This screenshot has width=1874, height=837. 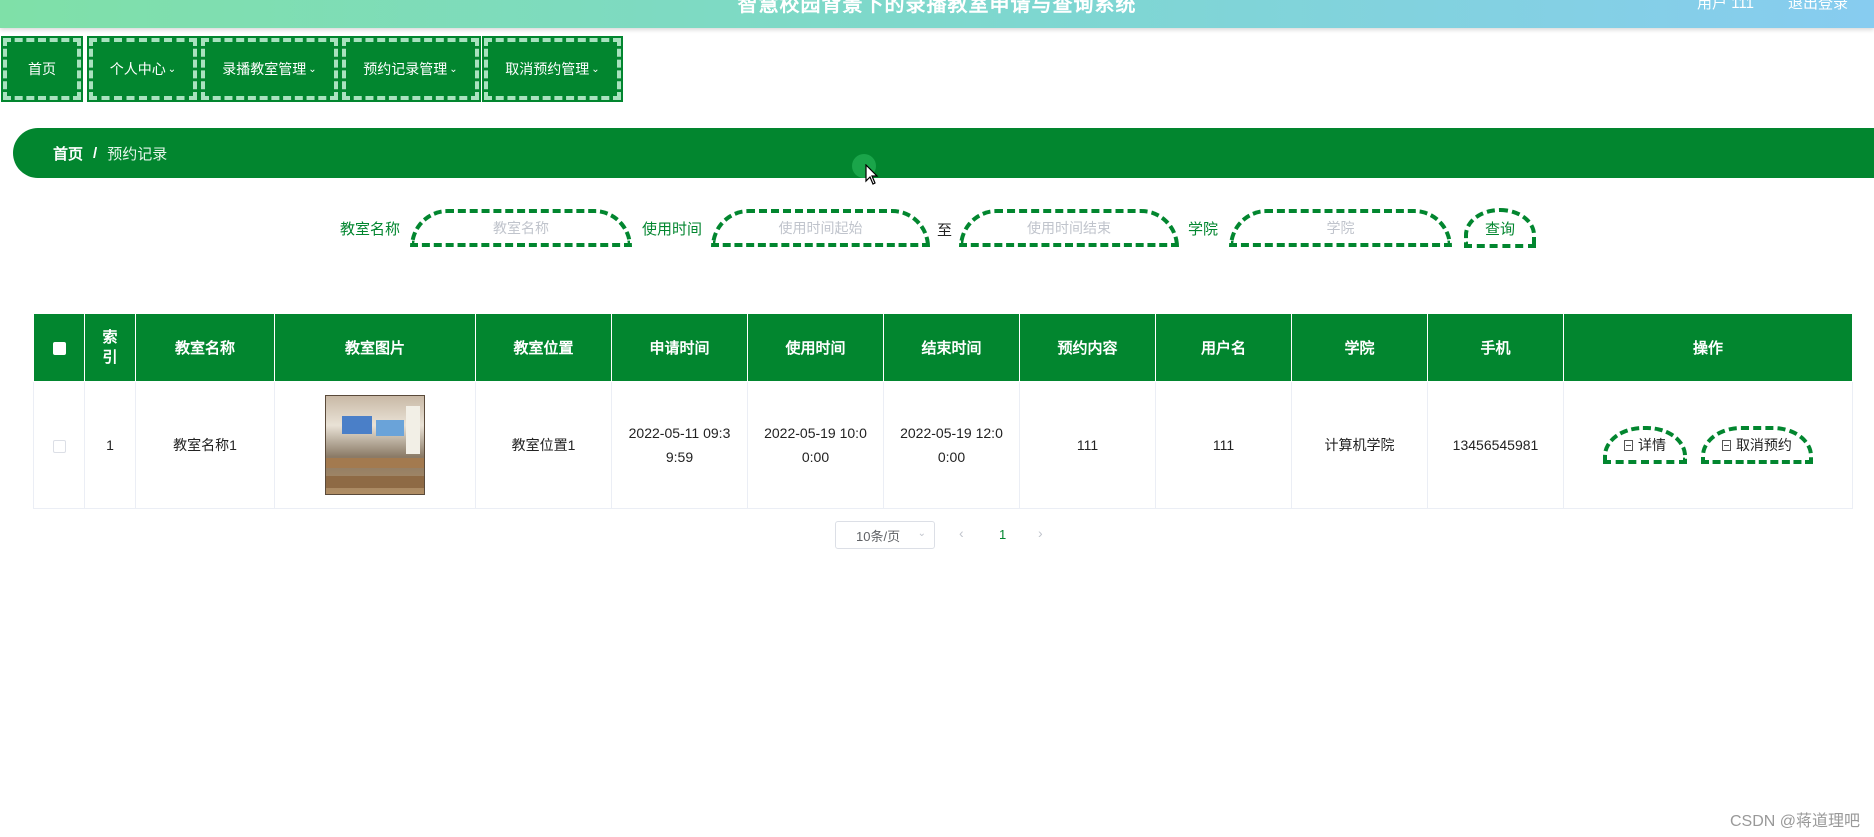 I want to click on detail-button: 详情, so click(x=1645, y=445).